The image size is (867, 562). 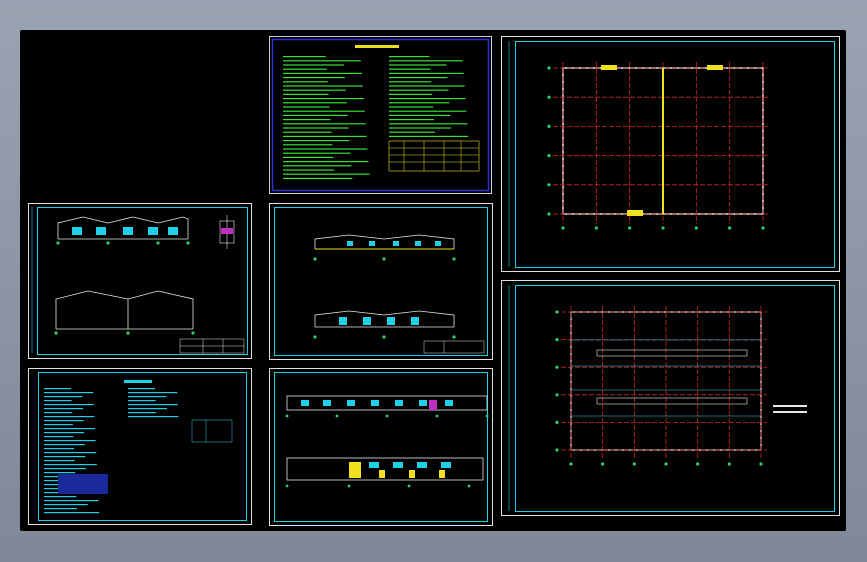 I want to click on design-notes-sheet, so click(x=380, y=115).